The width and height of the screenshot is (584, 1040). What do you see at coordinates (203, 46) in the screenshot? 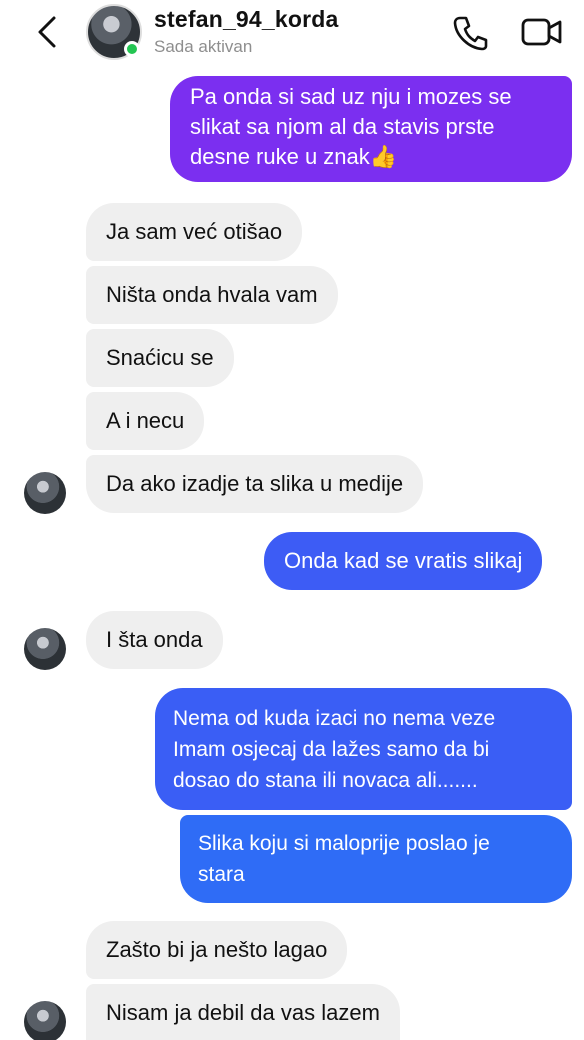
I see `activity-status: Sada aktivan` at bounding box center [203, 46].